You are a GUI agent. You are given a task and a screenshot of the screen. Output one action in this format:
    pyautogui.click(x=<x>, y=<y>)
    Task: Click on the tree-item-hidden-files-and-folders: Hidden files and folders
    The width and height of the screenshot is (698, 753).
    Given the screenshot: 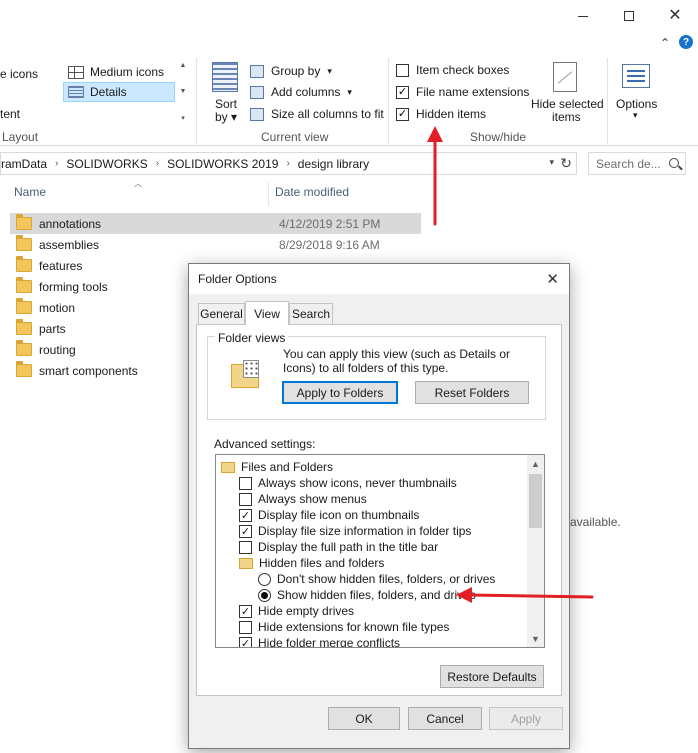 What is the action you would take?
    pyautogui.click(x=311, y=563)
    